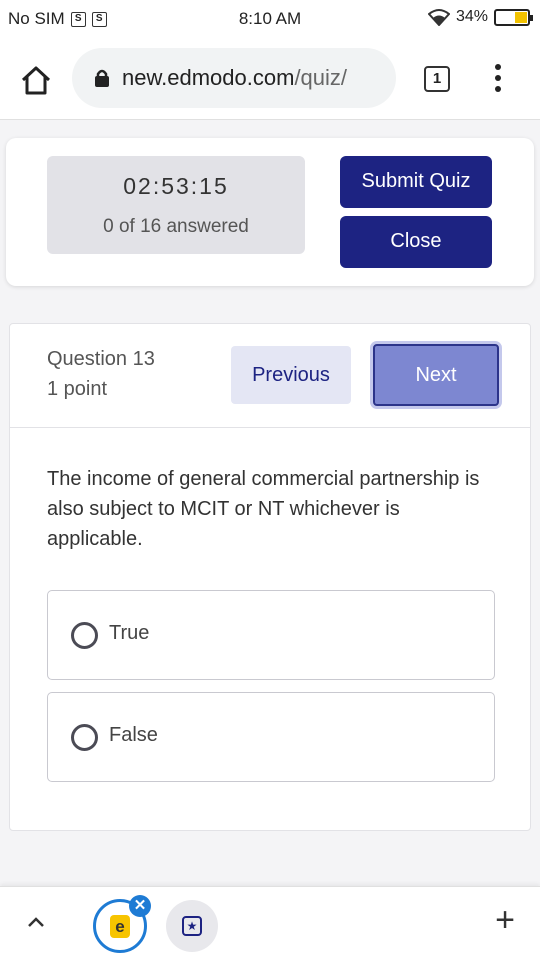 Image resolution: width=540 pixels, height=960 pixels. I want to click on previous-button: Previous, so click(291, 375).